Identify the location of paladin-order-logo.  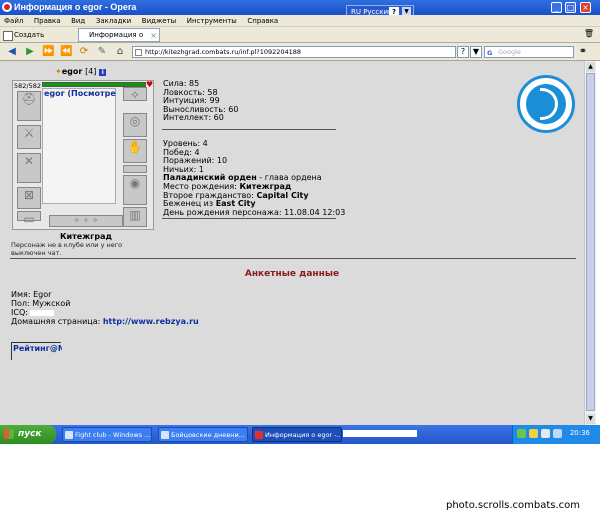
(546, 104).